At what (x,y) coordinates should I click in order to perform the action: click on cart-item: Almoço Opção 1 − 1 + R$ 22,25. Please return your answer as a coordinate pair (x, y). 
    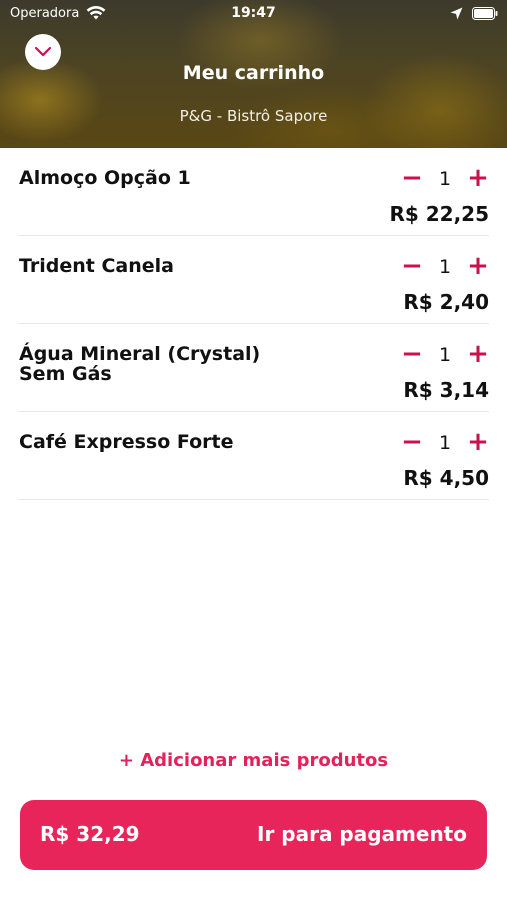
    Looking at the image, I should click on (254, 192).